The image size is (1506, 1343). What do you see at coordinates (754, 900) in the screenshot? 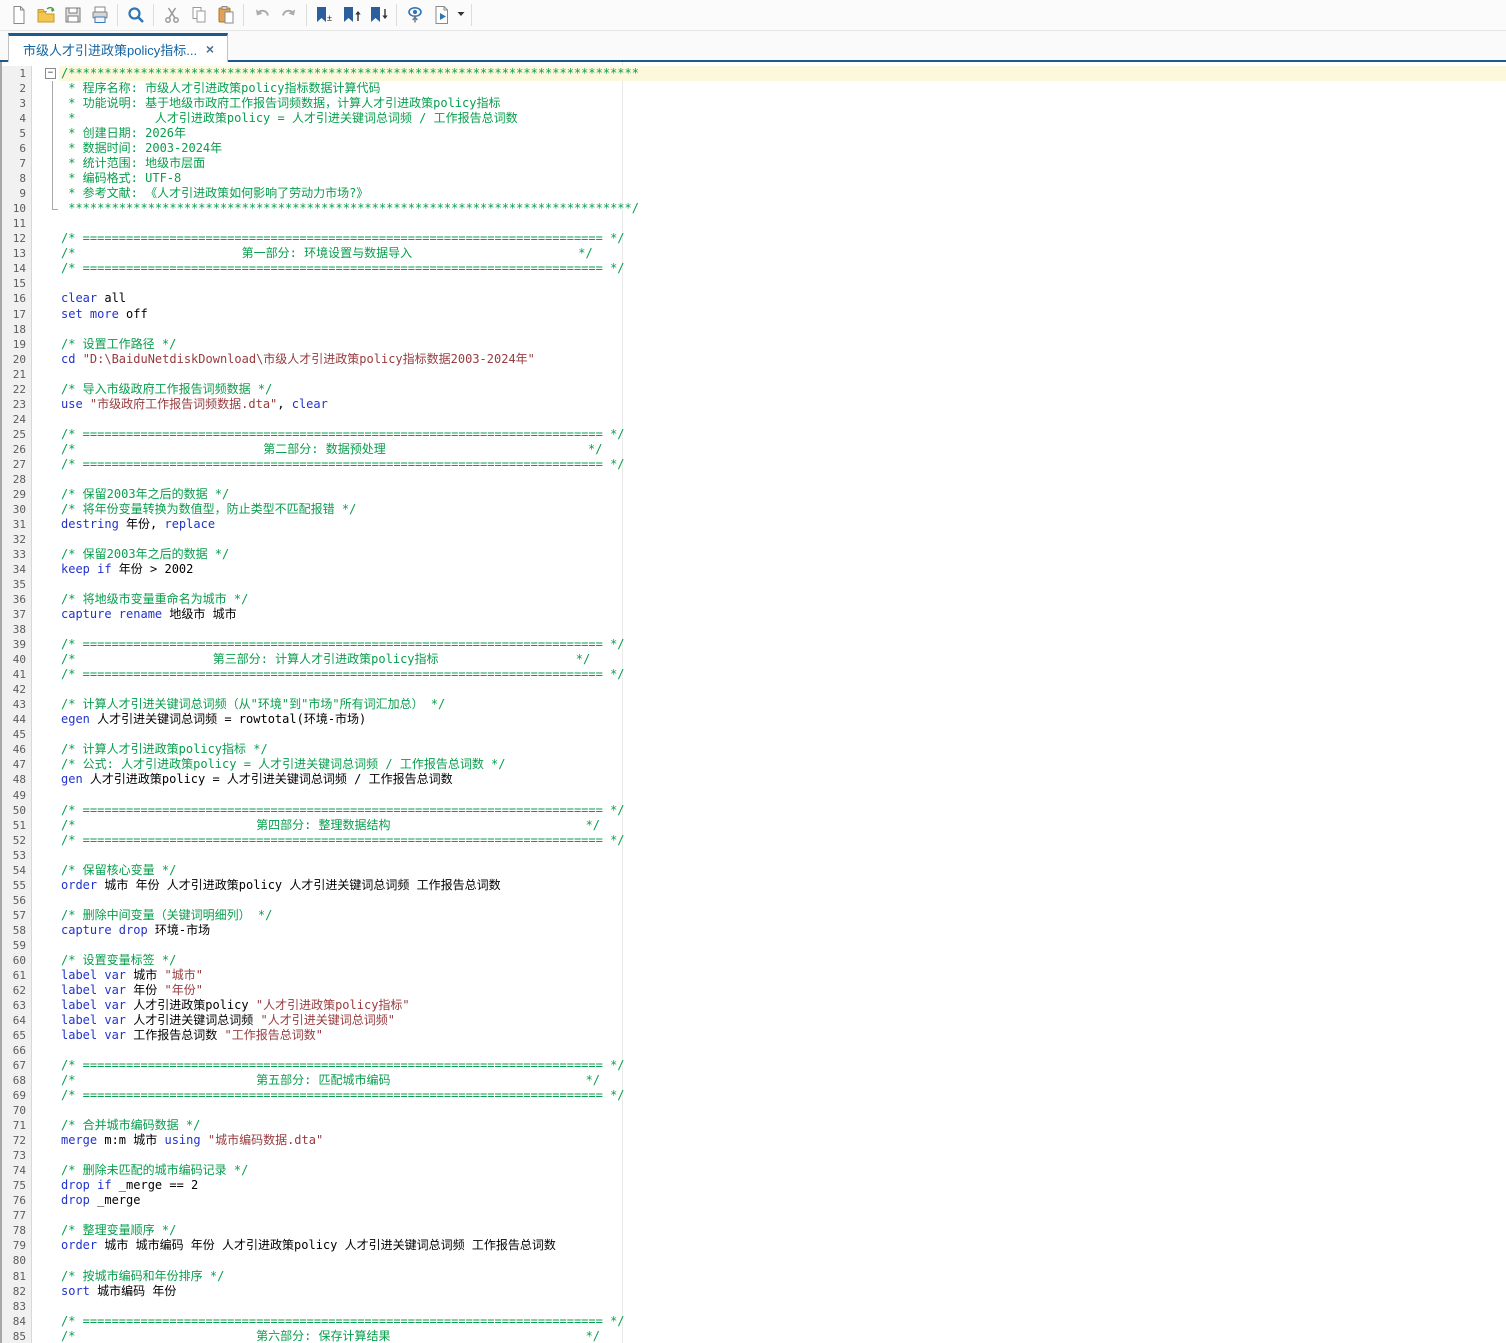
I see `code-line: 56` at bounding box center [754, 900].